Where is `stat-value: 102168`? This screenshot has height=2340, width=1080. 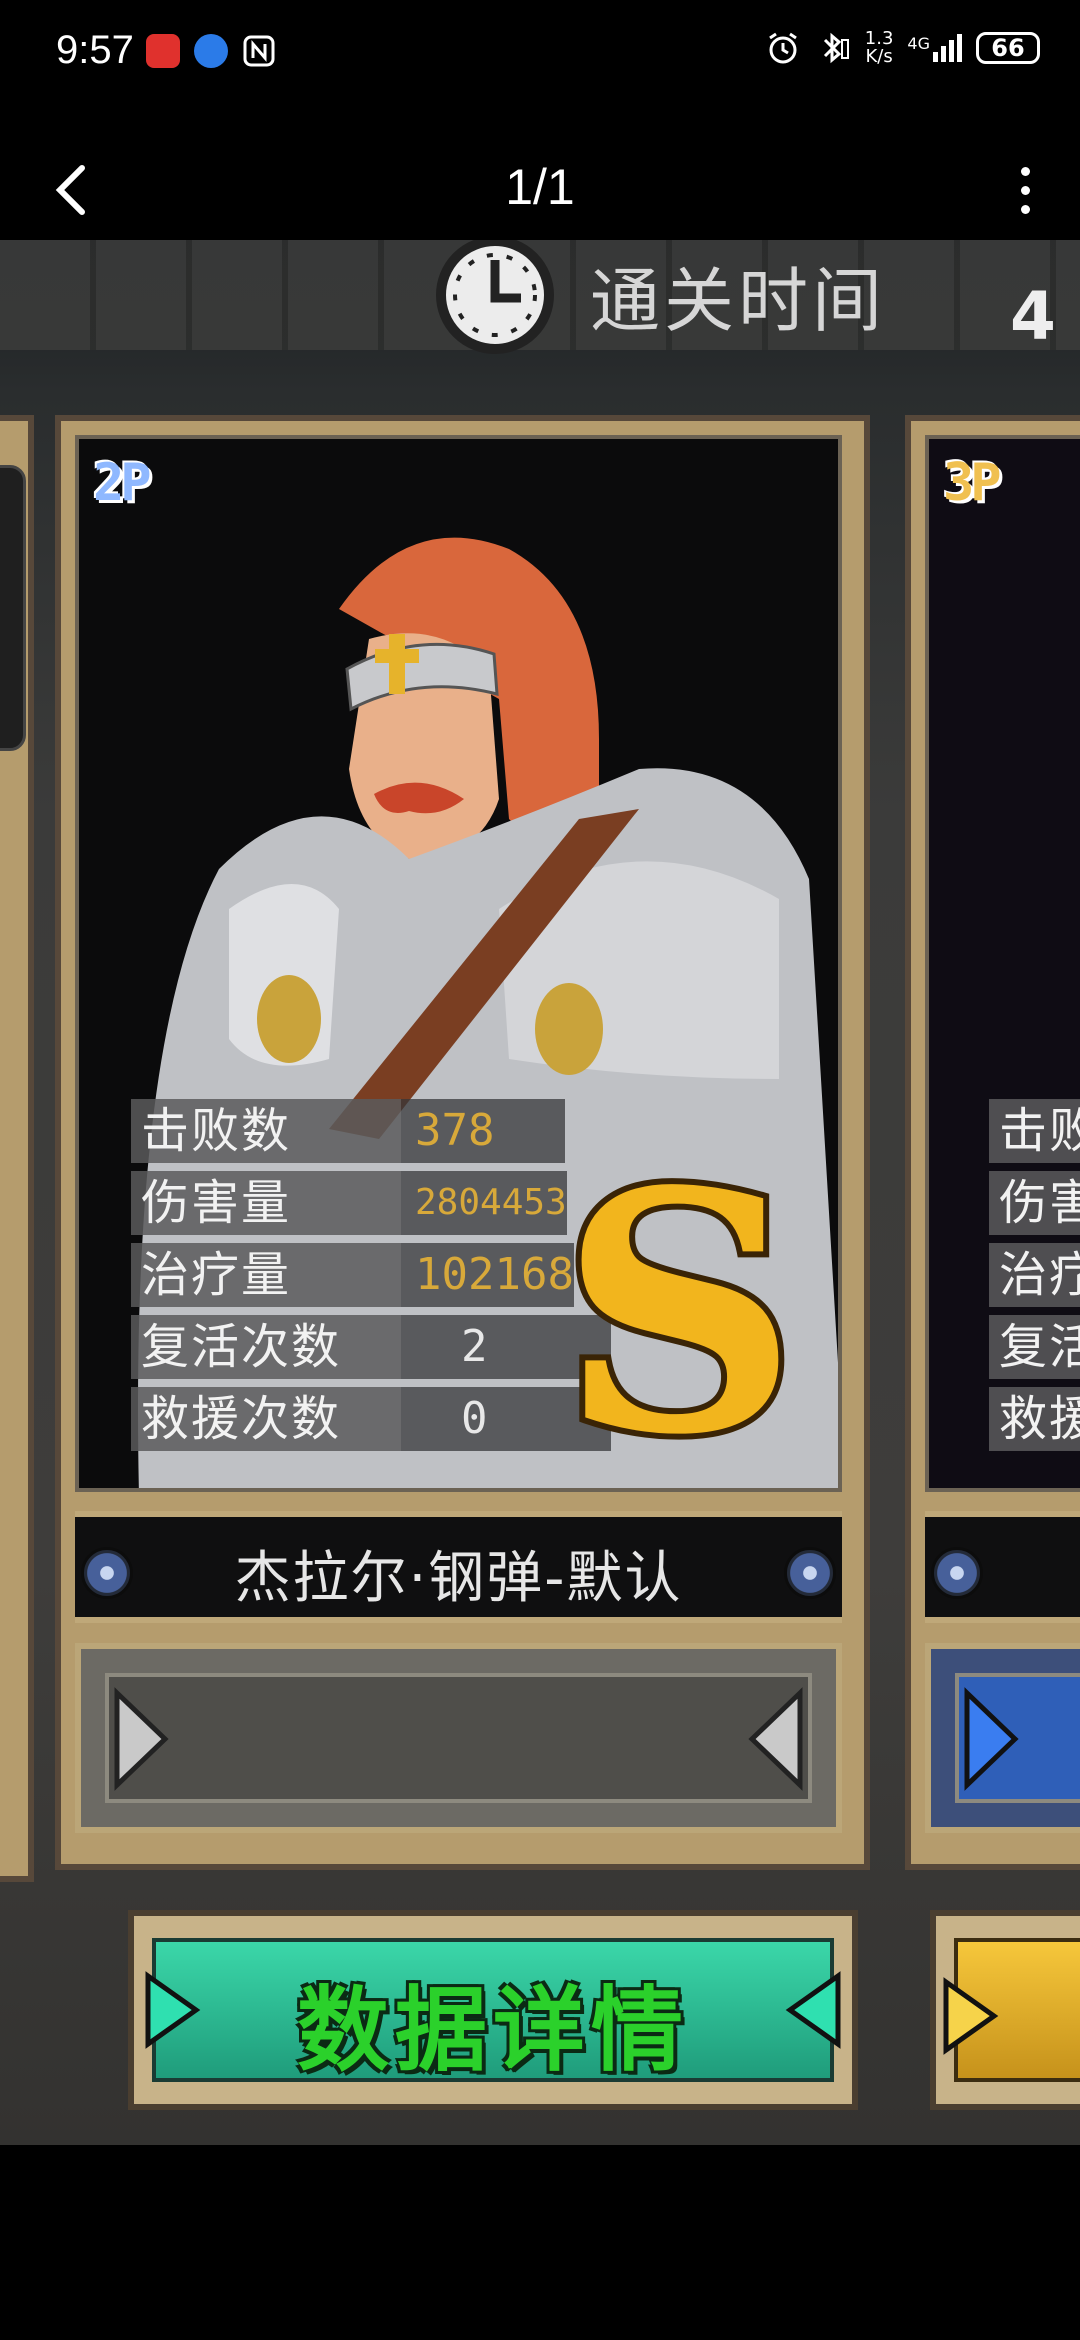 stat-value: 102168 is located at coordinates (487, 1275).